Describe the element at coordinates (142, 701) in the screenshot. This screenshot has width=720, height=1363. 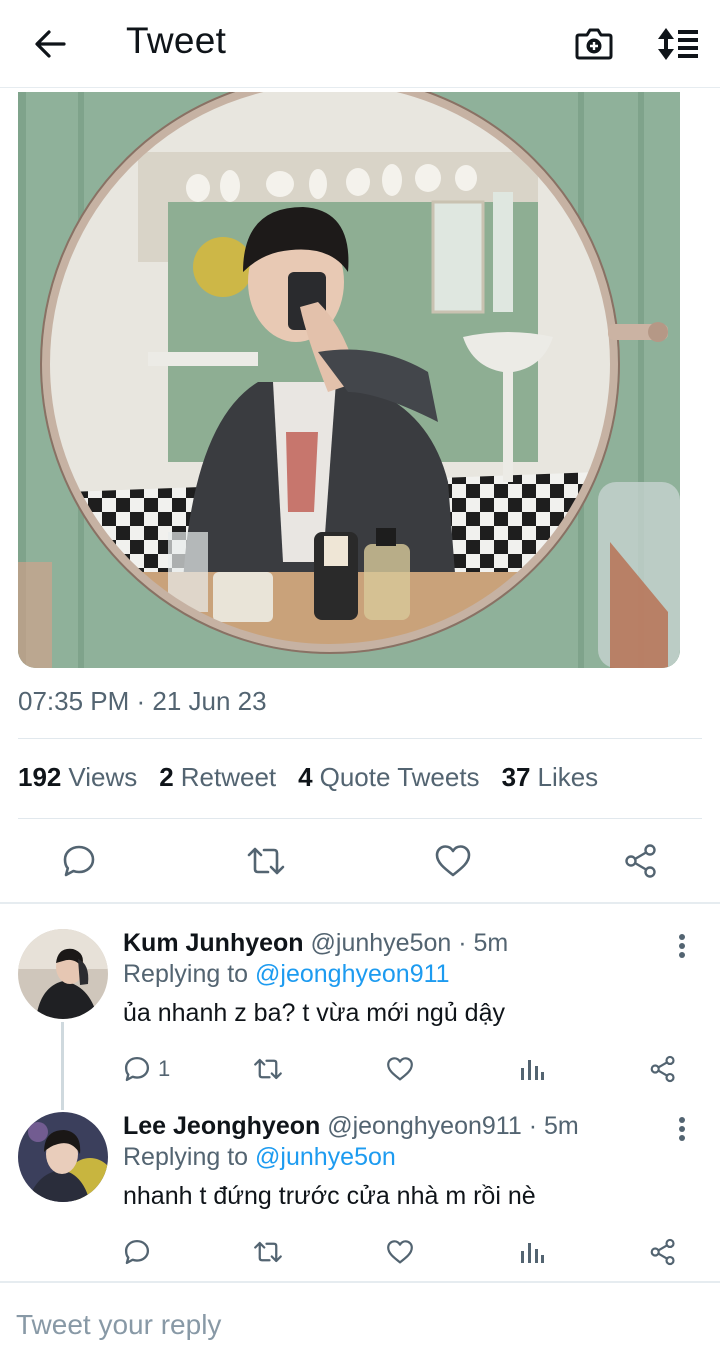
I see `tweet-timestamp: 07:35 PM · 21 Jun 23` at that location.